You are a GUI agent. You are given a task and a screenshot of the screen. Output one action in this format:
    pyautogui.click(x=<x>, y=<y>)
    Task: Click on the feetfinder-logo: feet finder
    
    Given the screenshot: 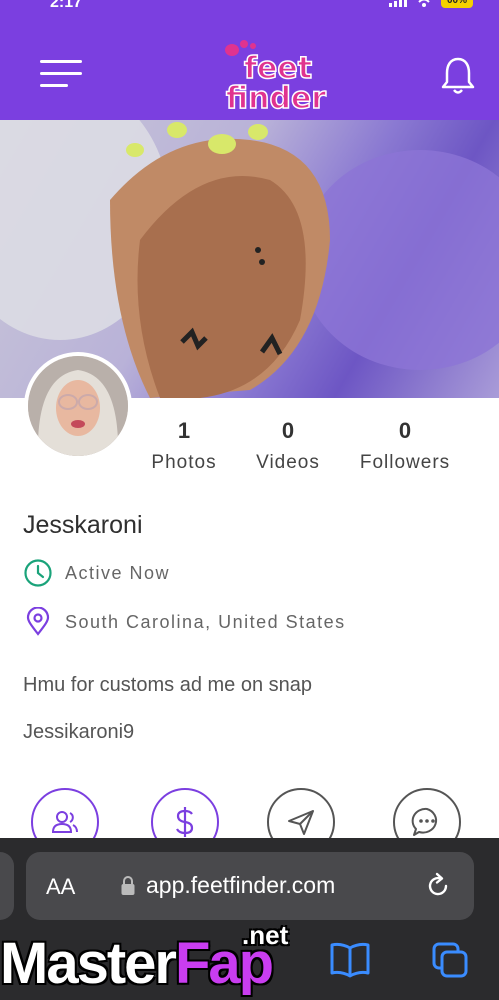 What is the action you would take?
    pyautogui.click(x=278, y=78)
    